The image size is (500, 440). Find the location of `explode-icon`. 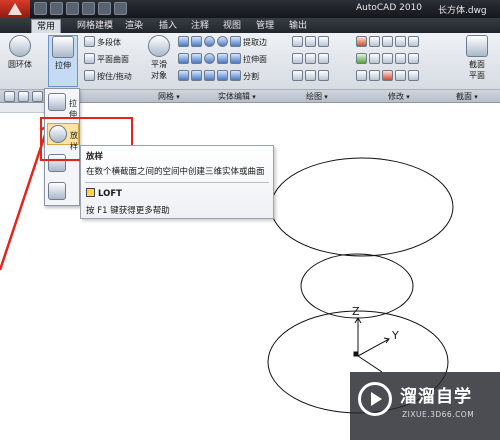

explode-icon is located at coordinates (374, 75).